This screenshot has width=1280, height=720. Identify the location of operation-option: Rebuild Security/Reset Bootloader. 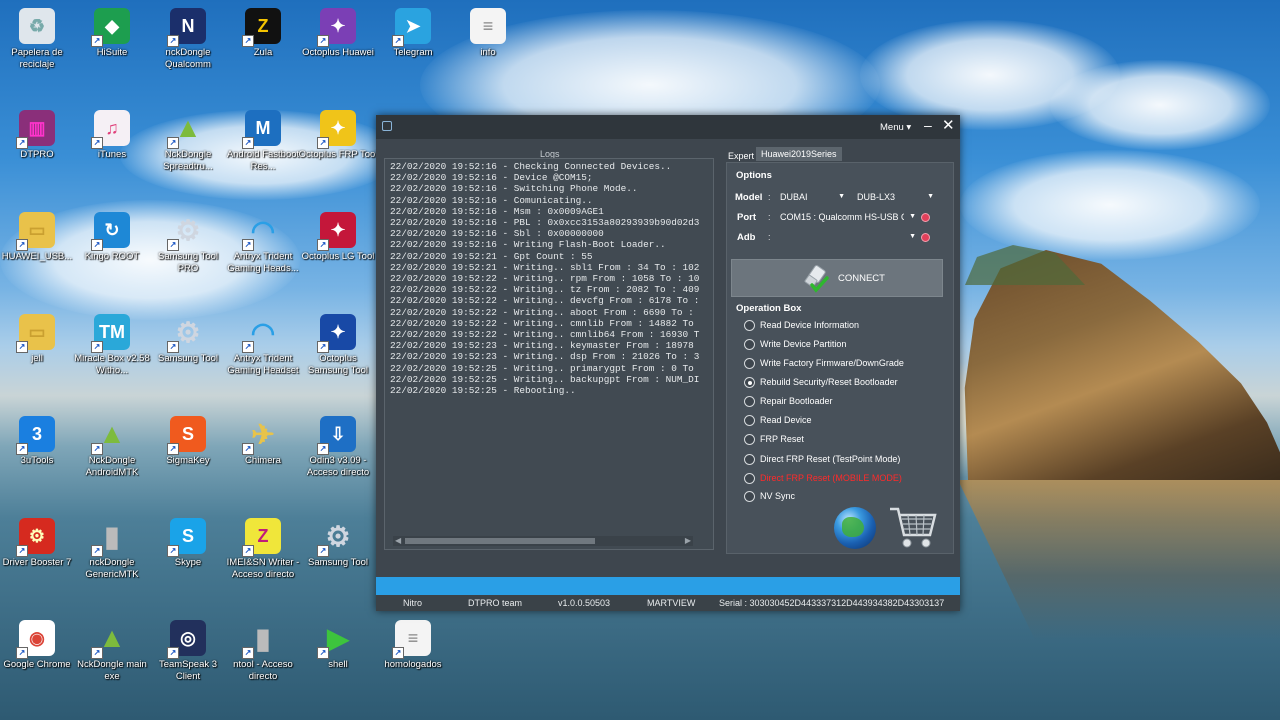
(844, 383).